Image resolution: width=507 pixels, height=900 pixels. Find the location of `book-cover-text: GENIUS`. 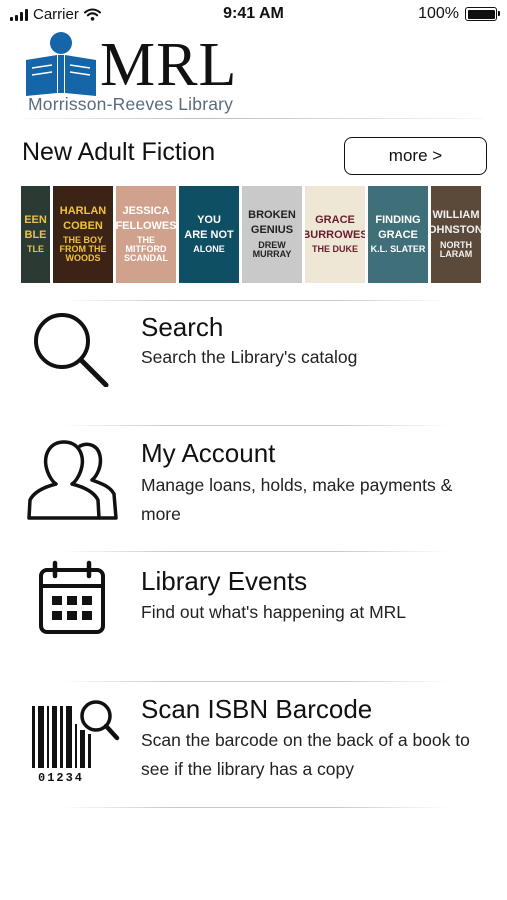

book-cover-text: GENIUS is located at coordinates (272, 230).